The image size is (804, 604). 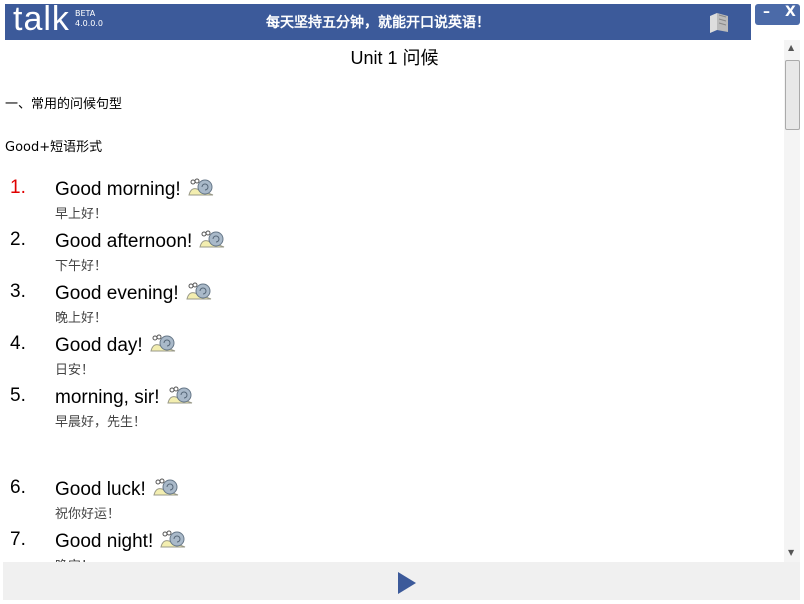 I want to click on english-text: Good luck!, so click(x=100, y=489).